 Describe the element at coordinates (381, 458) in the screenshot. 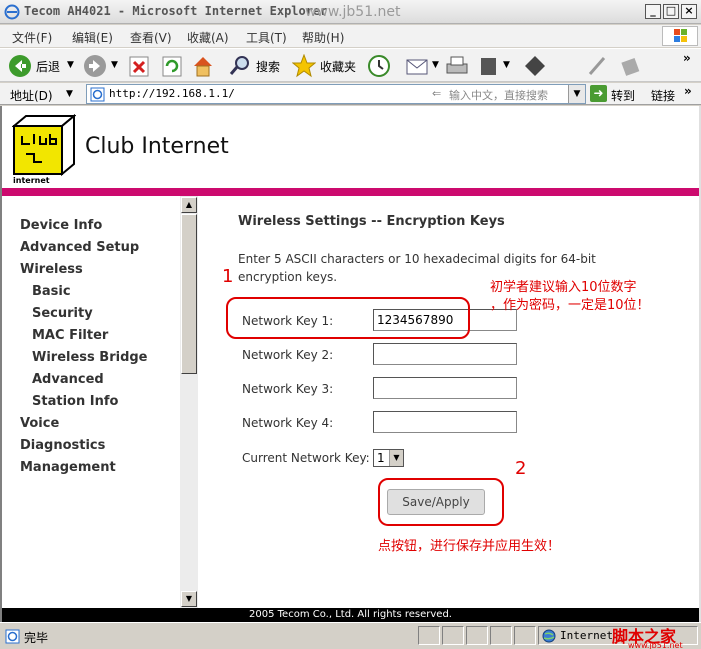

I see `current-network-key-value: 1` at that location.